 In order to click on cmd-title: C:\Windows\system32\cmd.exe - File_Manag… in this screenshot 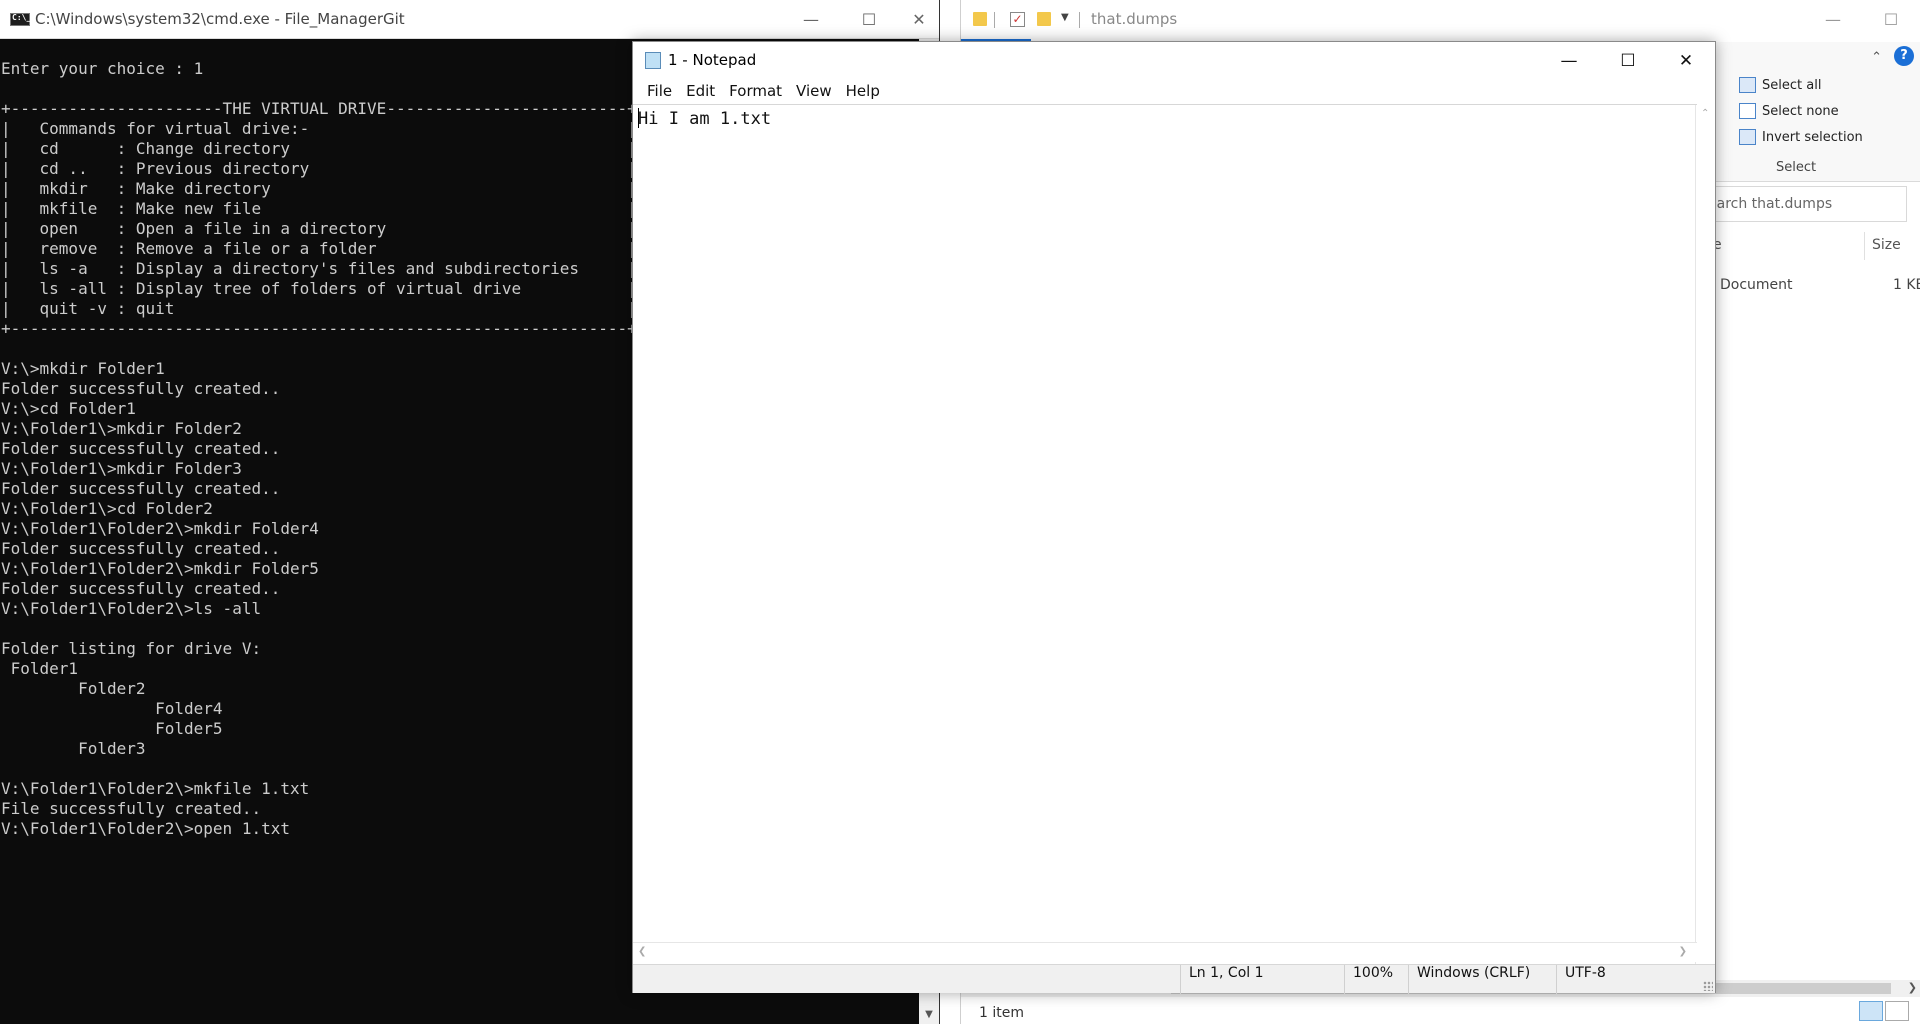, I will do `click(220, 19)`.